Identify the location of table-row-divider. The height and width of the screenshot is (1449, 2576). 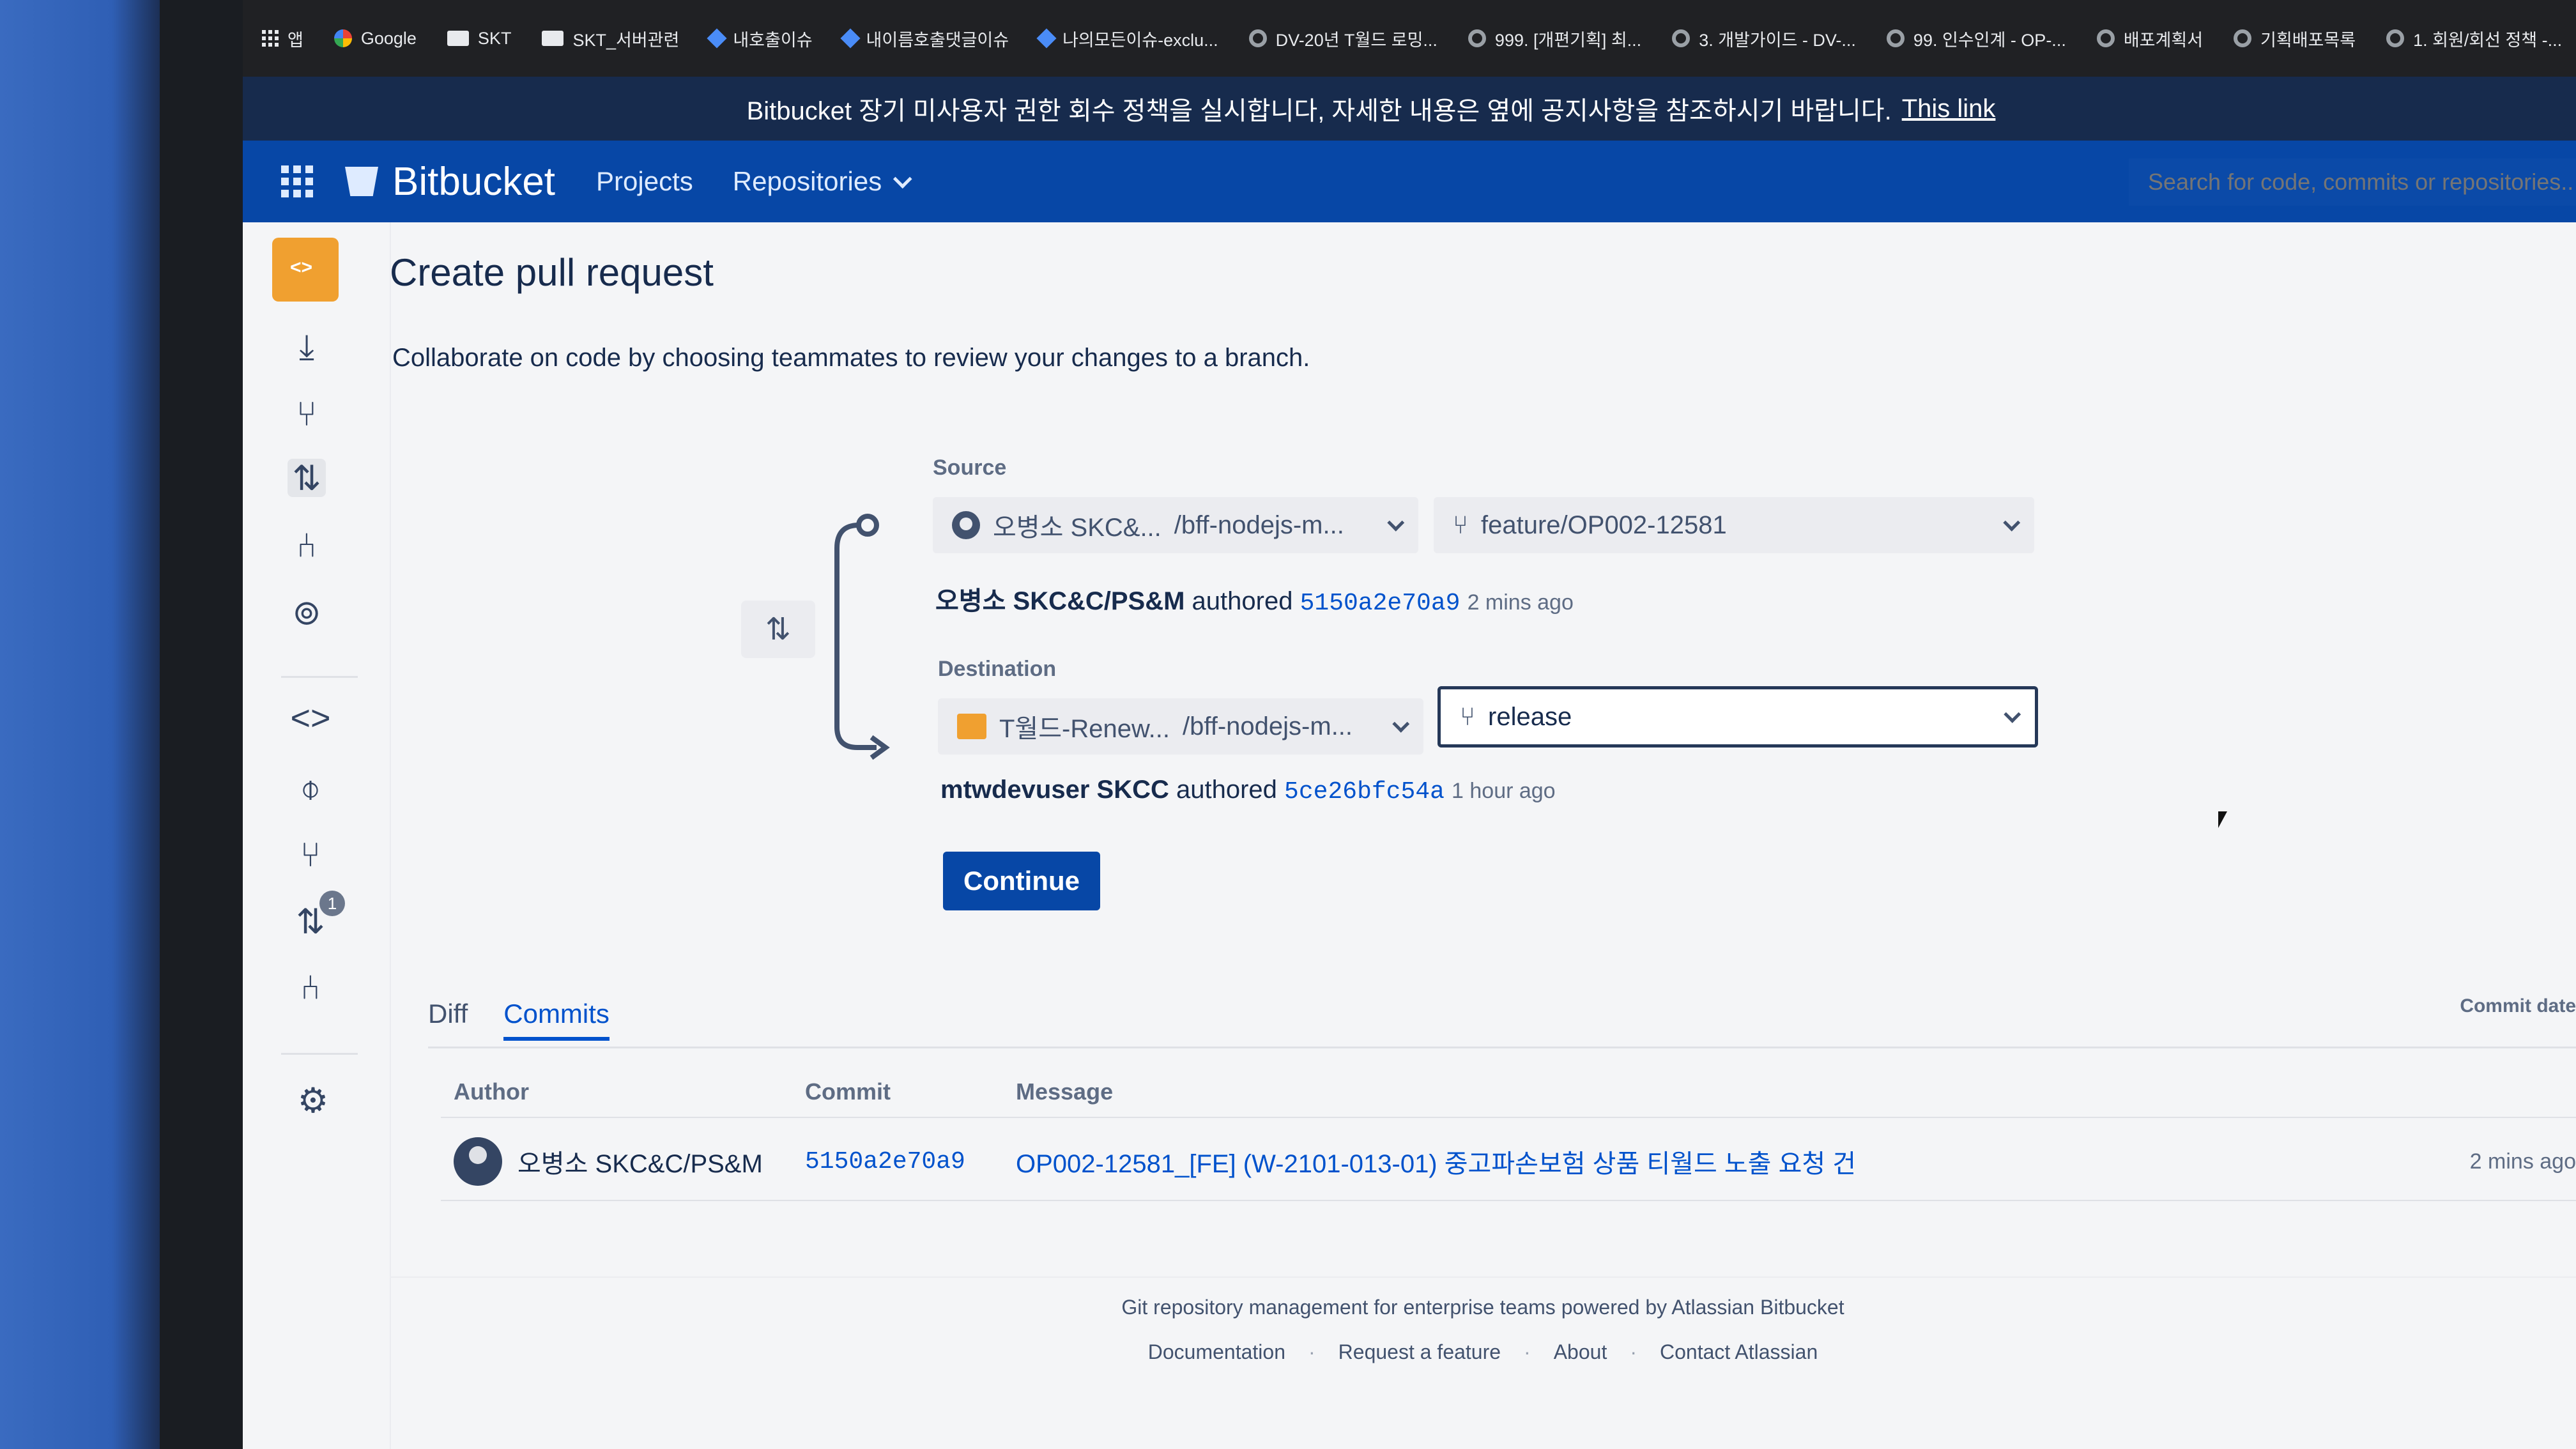
(1508, 1200).